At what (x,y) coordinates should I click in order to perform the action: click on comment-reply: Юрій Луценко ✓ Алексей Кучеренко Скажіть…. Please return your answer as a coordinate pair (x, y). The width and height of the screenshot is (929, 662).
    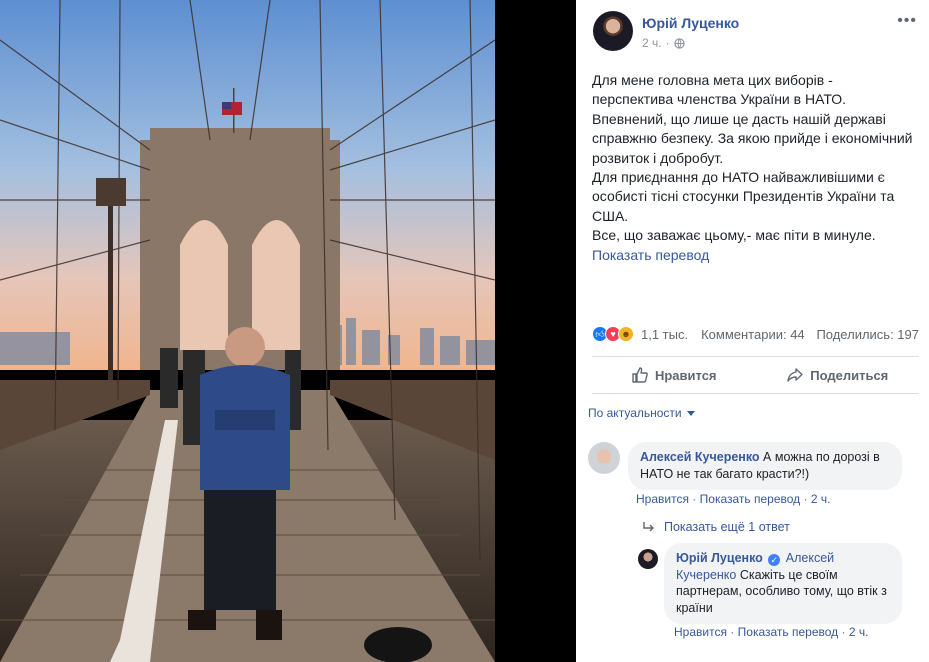
    Looking at the image, I should click on (770, 583).